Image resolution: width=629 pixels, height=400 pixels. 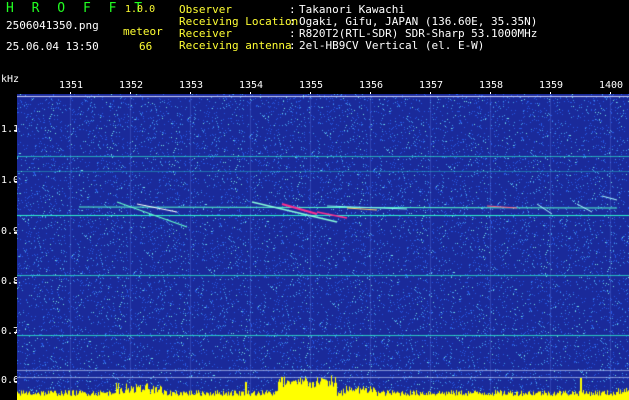 I want to click on x-tick-label: 1352, so click(x=131, y=85).